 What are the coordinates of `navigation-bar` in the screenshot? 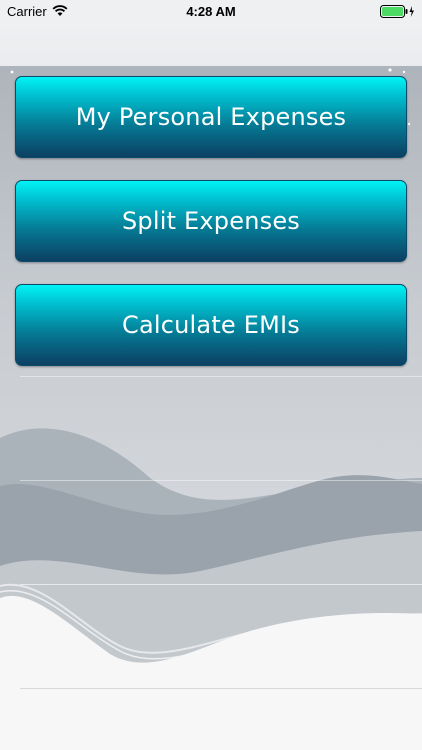 It's located at (211, 45).